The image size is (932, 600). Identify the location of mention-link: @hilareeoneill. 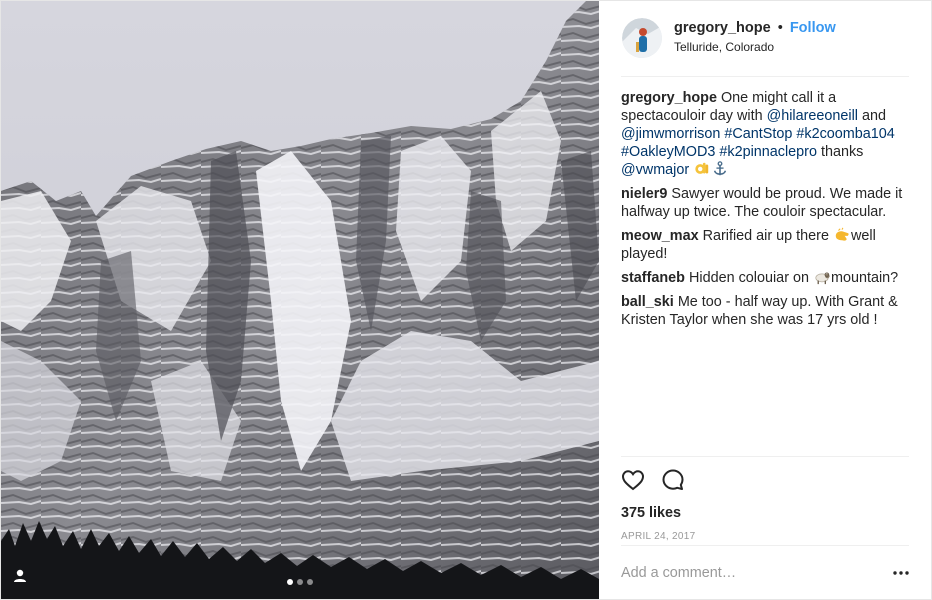
(812, 116).